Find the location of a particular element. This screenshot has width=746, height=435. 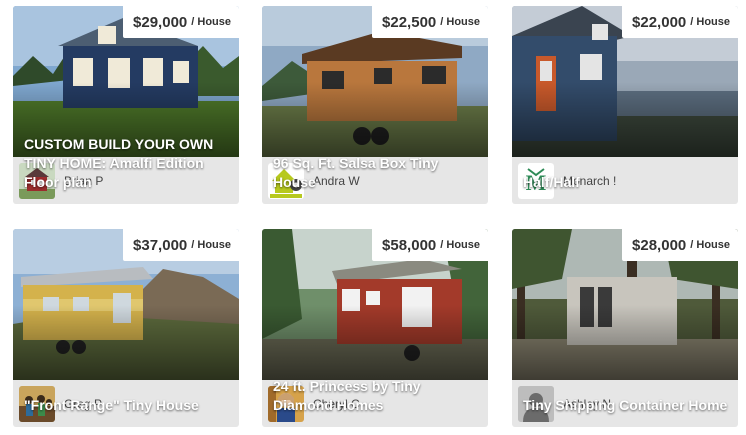

price-tag: $22,000 / House is located at coordinates (680, 22).